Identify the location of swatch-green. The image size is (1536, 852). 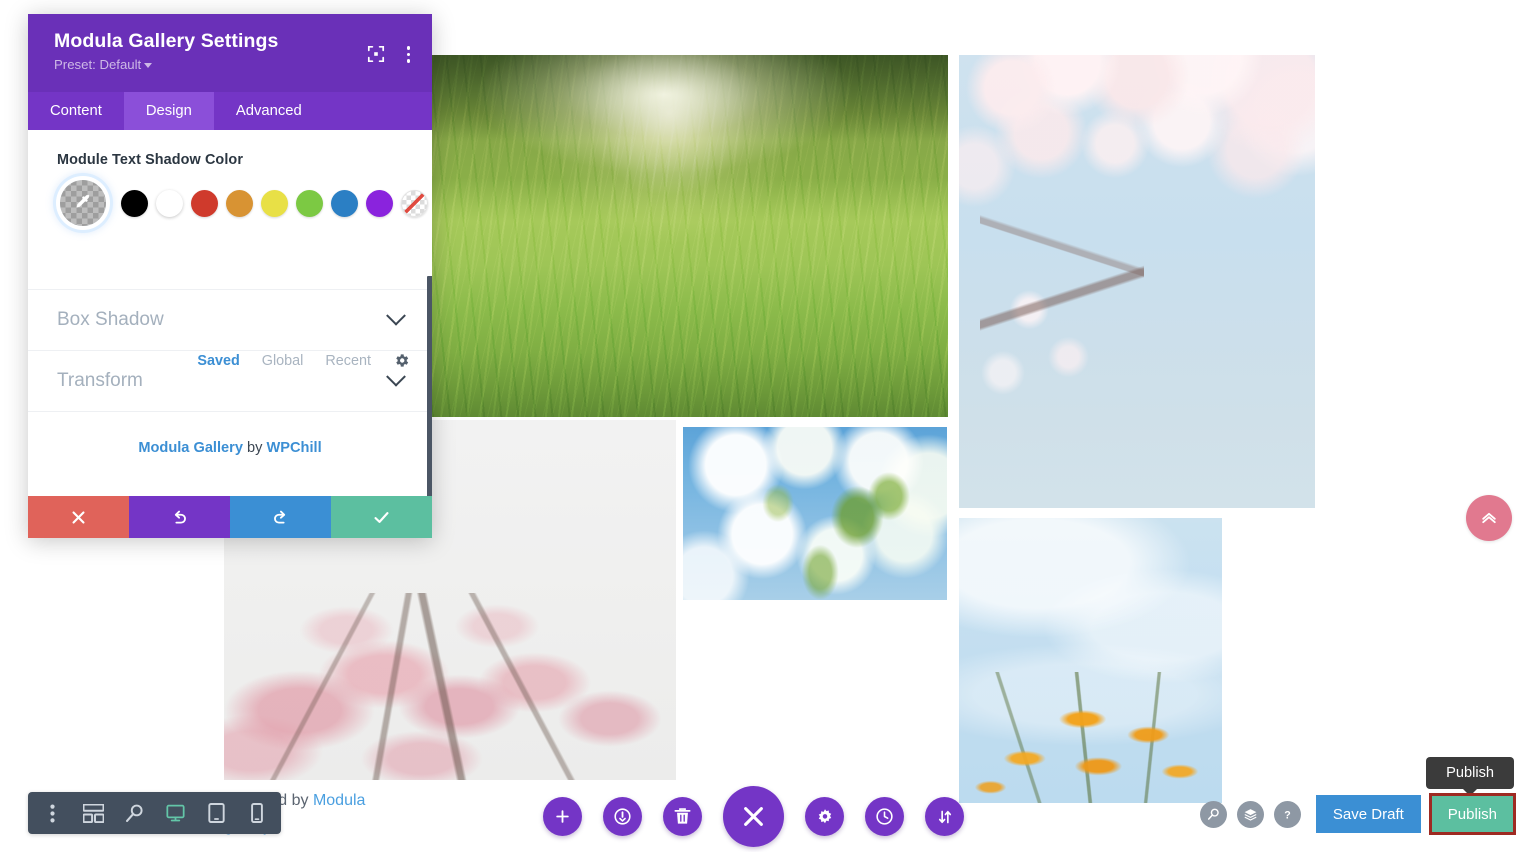
(309, 203).